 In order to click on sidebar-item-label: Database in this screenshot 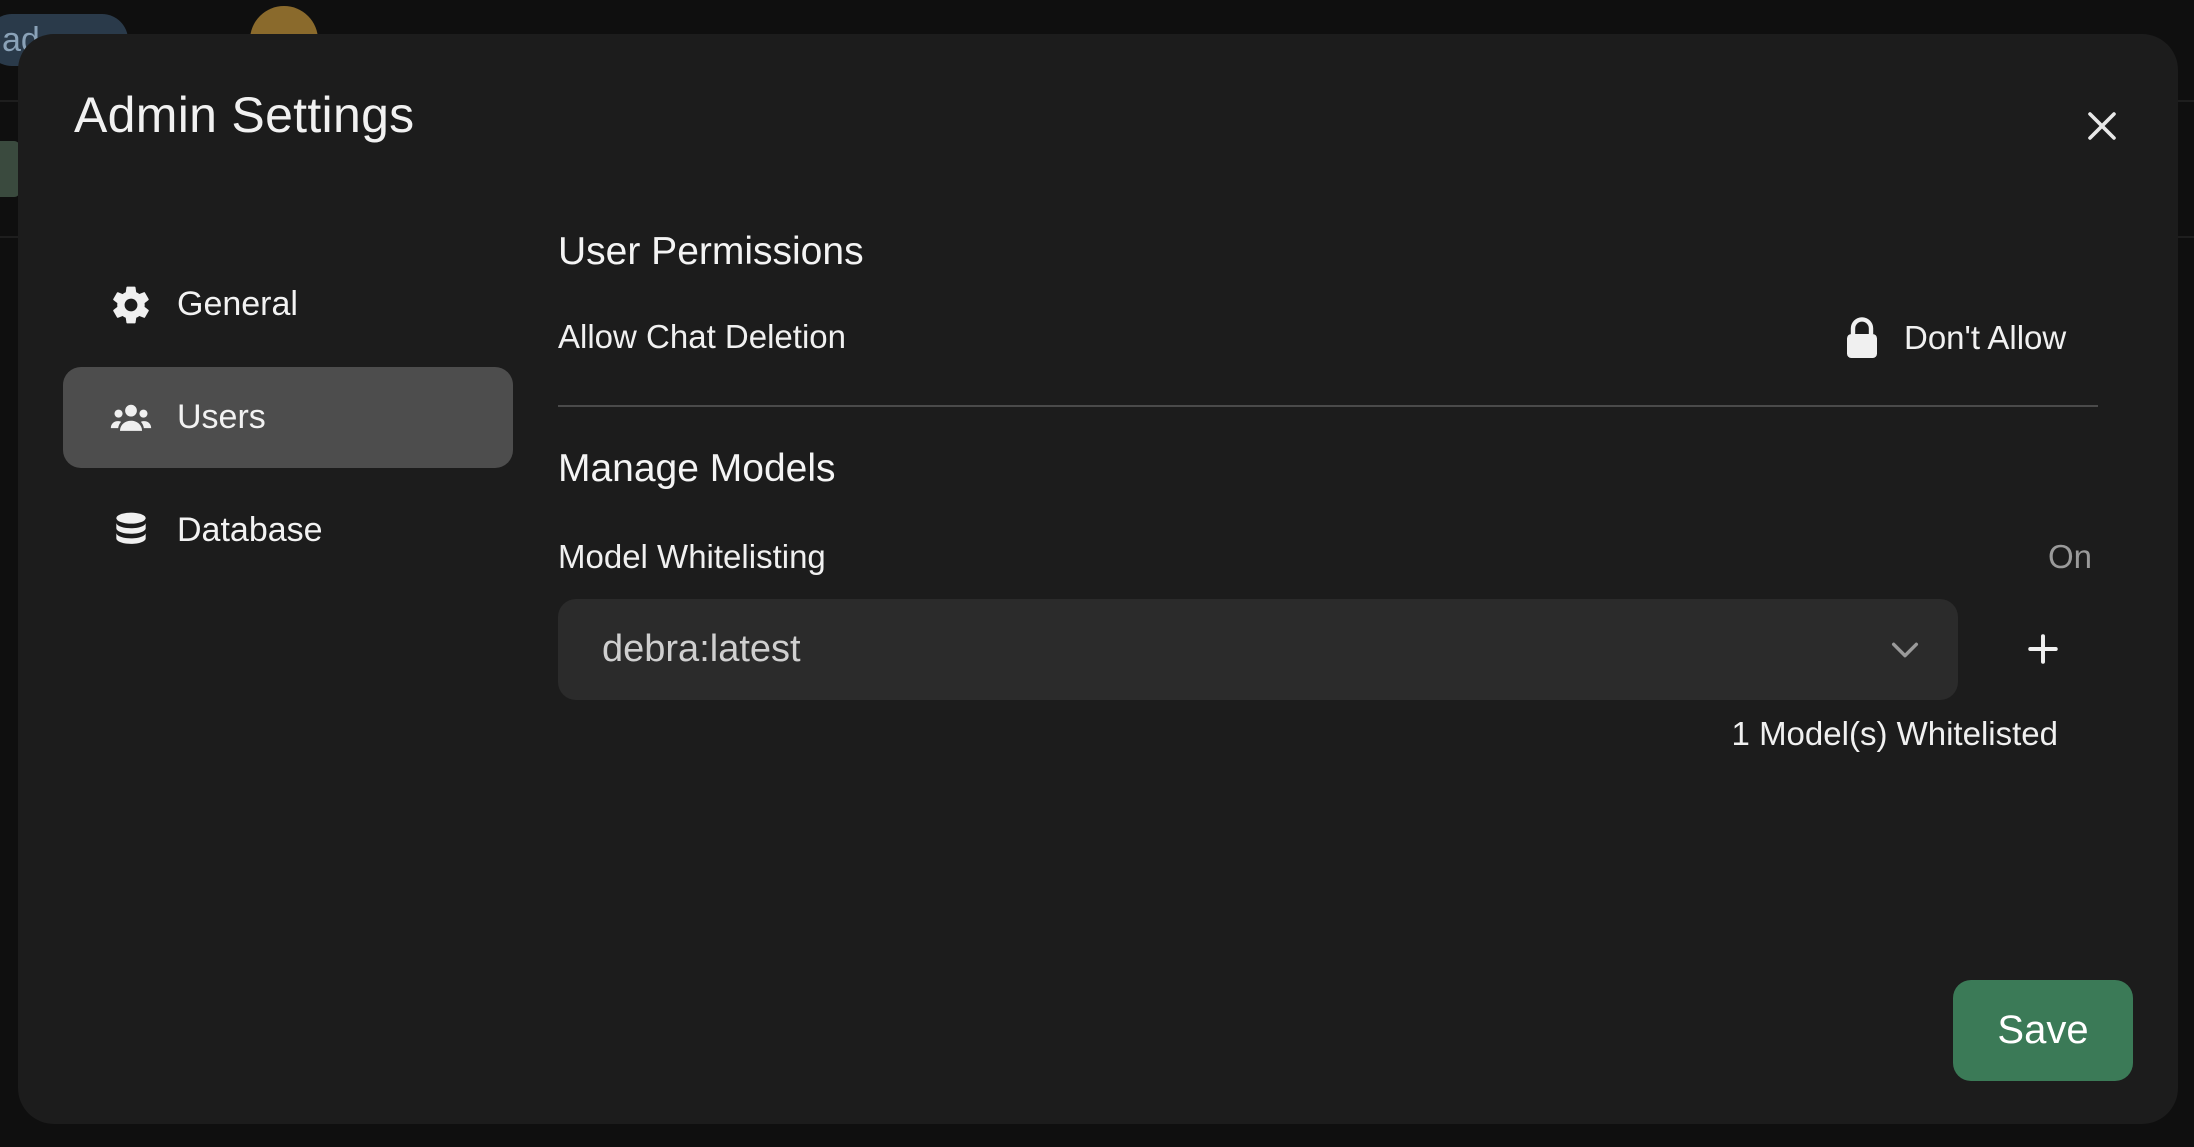, I will do `click(250, 530)`.